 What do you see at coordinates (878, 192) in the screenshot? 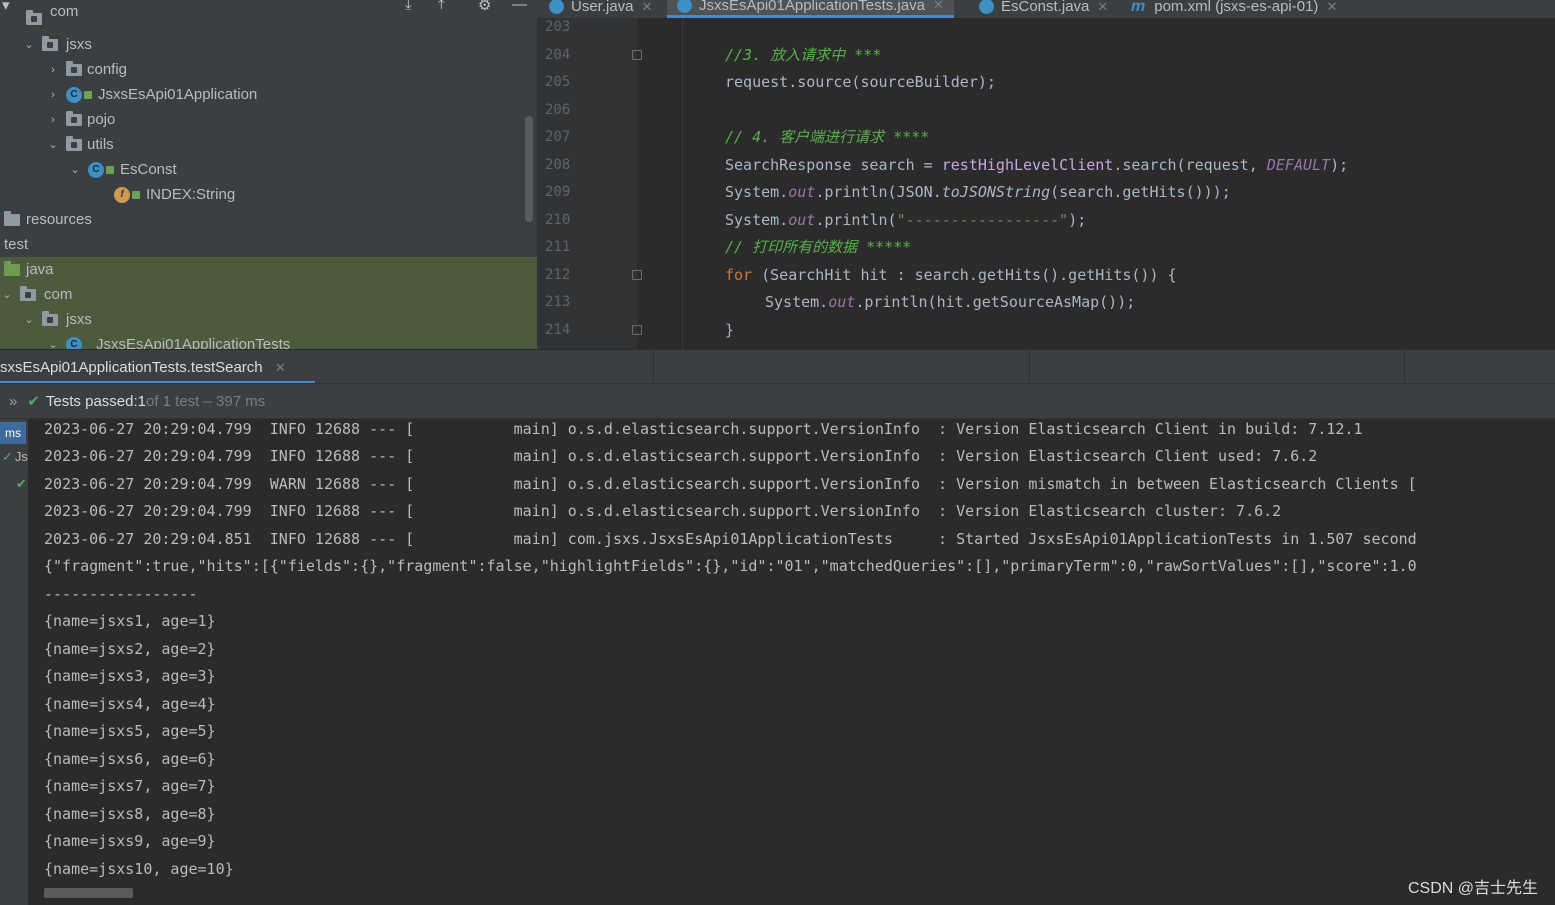
I see `code-text: .println(JSON.` at bounding box center [878, 192].